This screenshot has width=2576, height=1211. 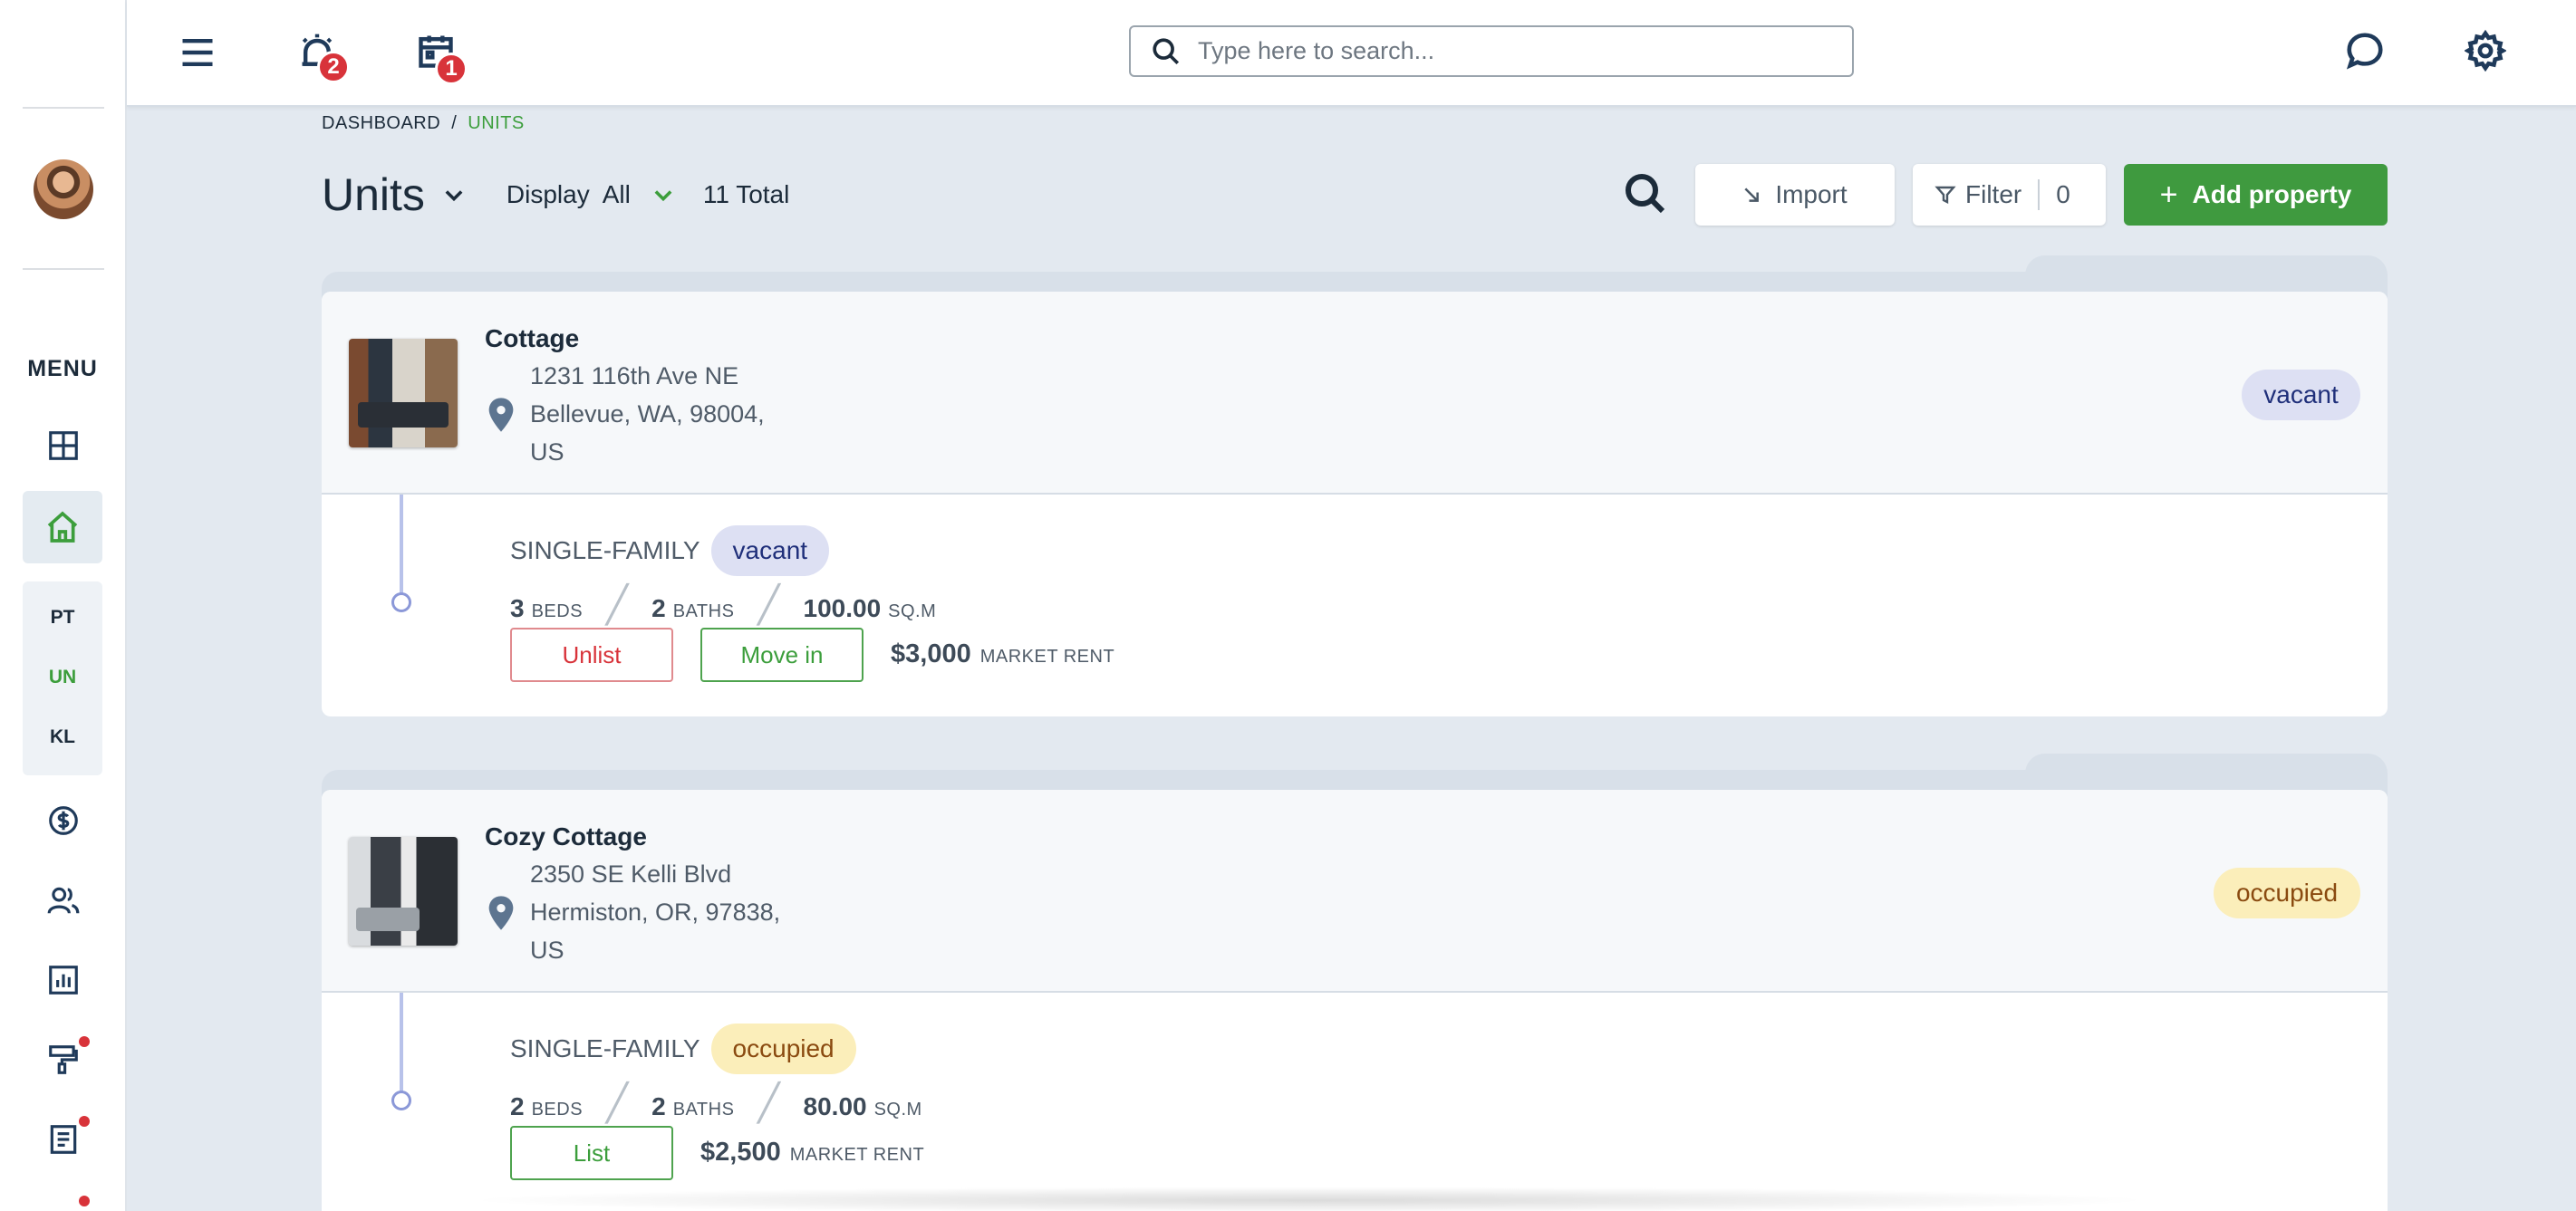 What do you see at coordinates (2485, 50) in the screenshot?
I see `settings-gear-icon` at bounding box center [2485, 50].